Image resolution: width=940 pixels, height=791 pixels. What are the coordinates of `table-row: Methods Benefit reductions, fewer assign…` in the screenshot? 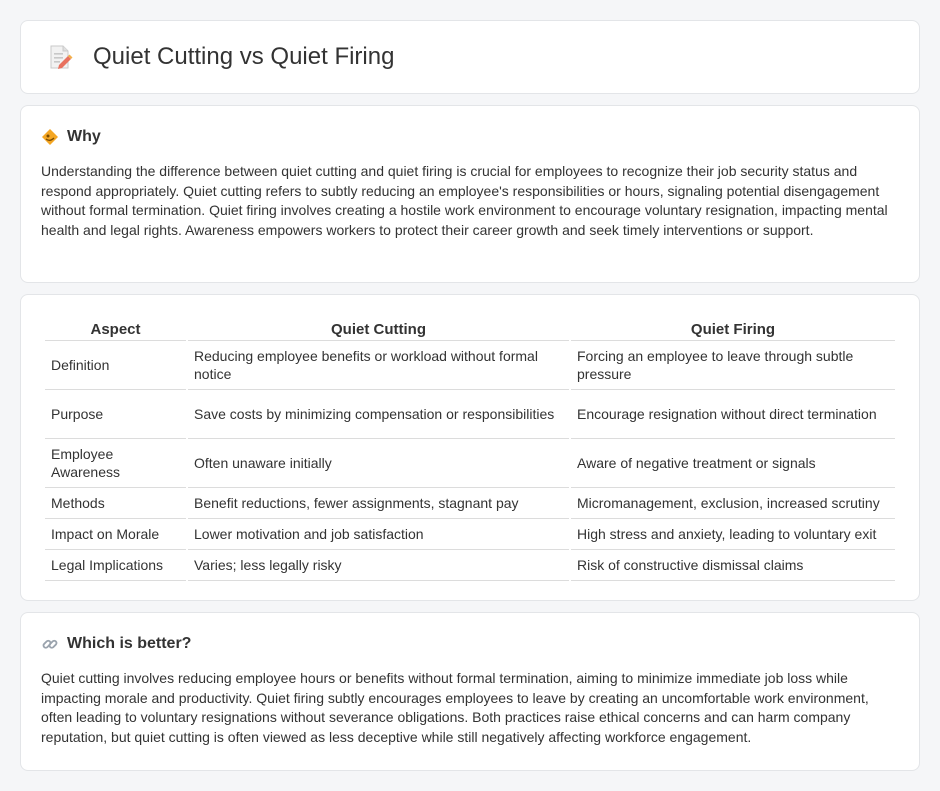 It's located at (470, 503).